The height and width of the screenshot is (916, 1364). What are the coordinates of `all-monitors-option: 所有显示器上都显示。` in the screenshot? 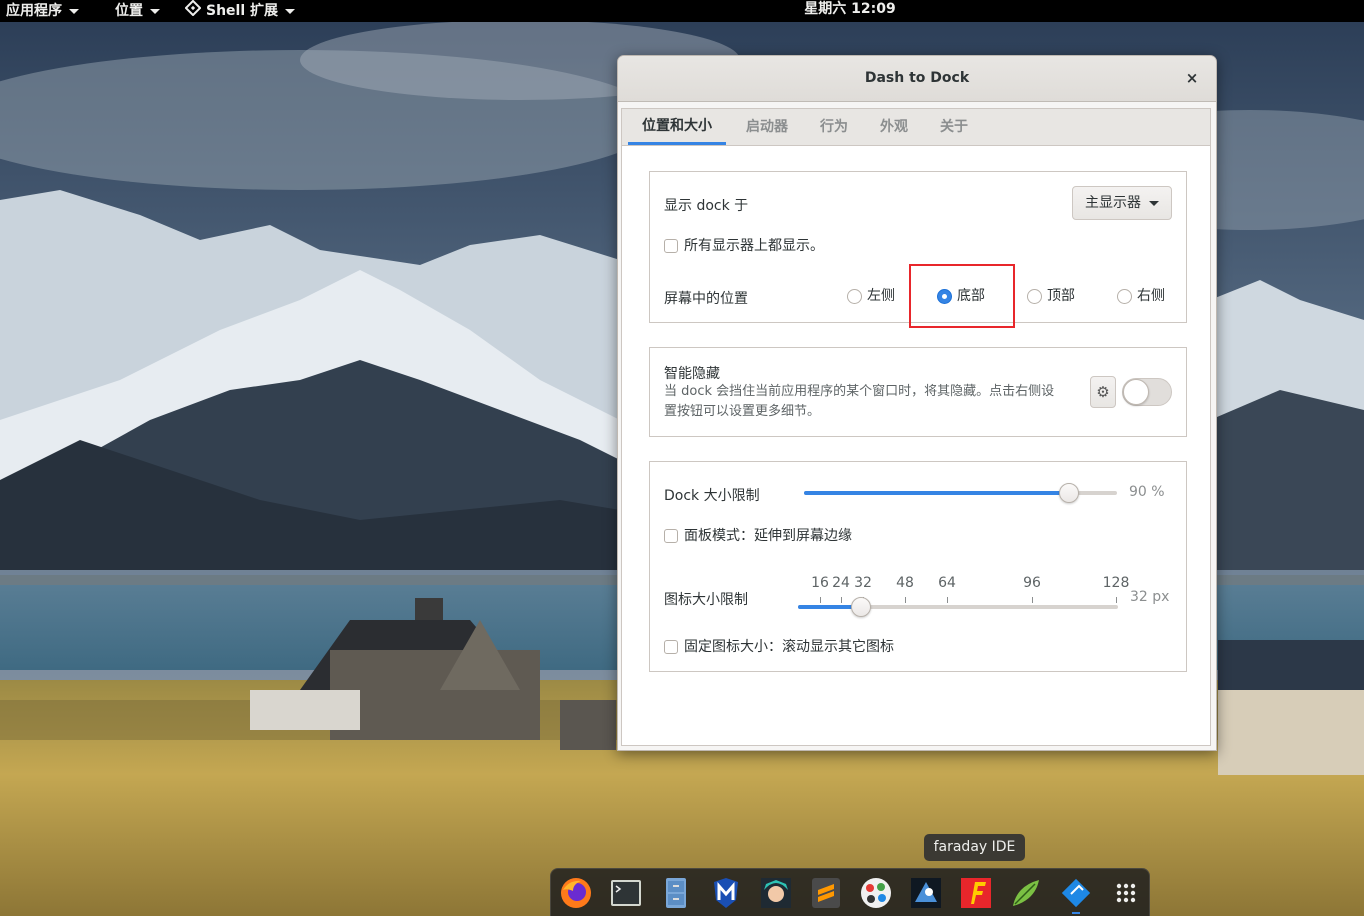 It's located at (744, 245).